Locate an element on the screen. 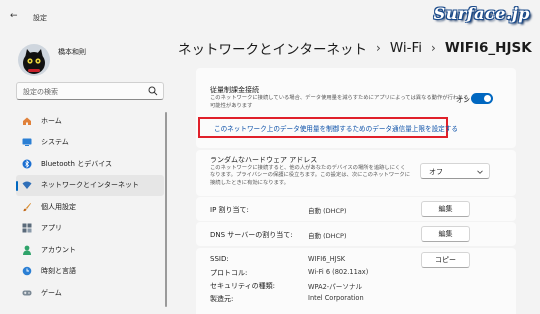  ip-assignment-label: IP 割り当て: is located at coordinates (229, 210).